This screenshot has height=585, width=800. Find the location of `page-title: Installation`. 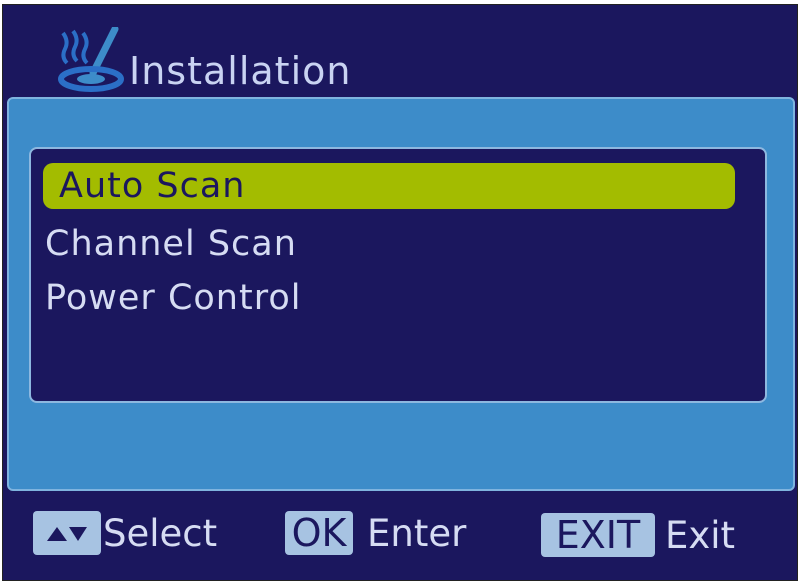

page-title: Installation is located at coordinates (240, 71).